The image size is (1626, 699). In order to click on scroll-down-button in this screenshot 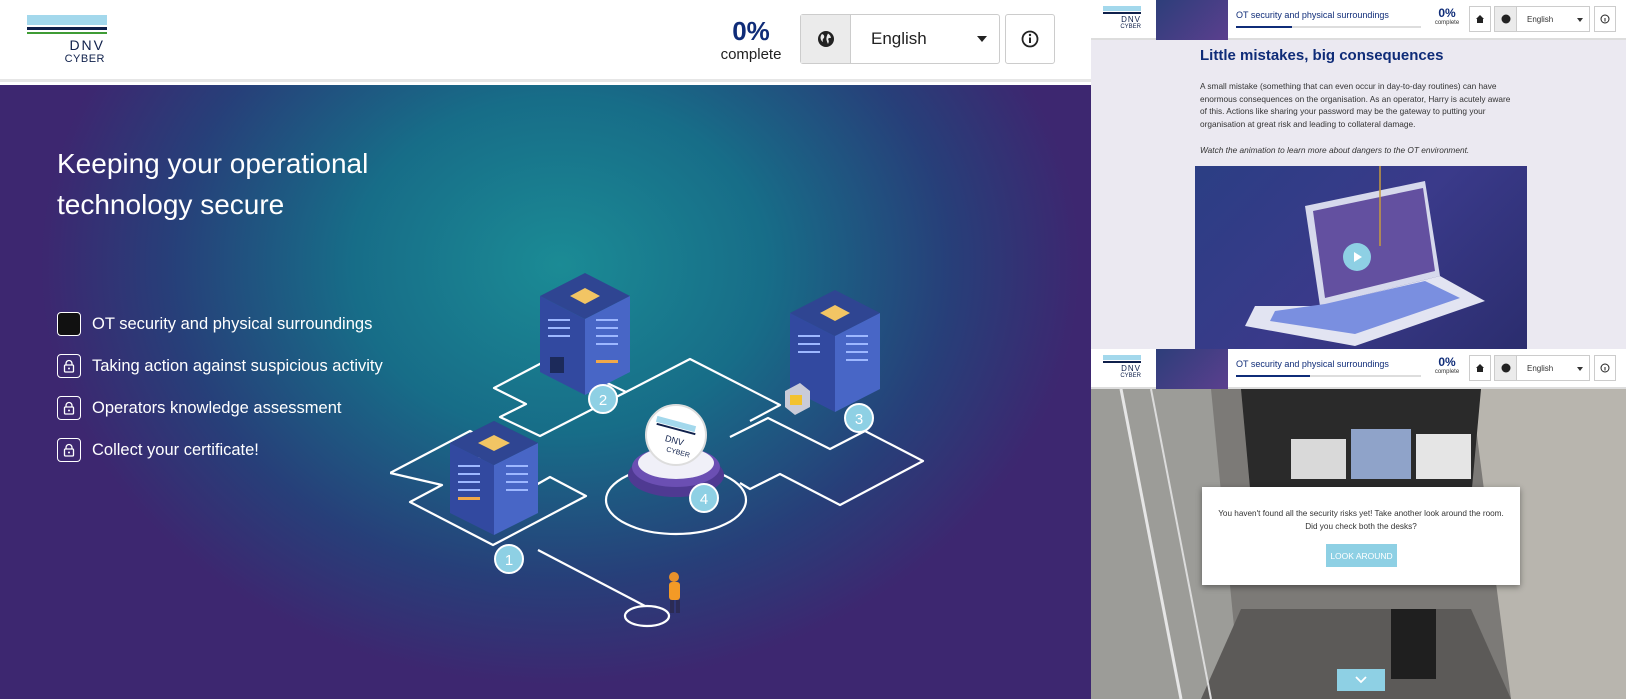, I will do `click(1361, 680)`.